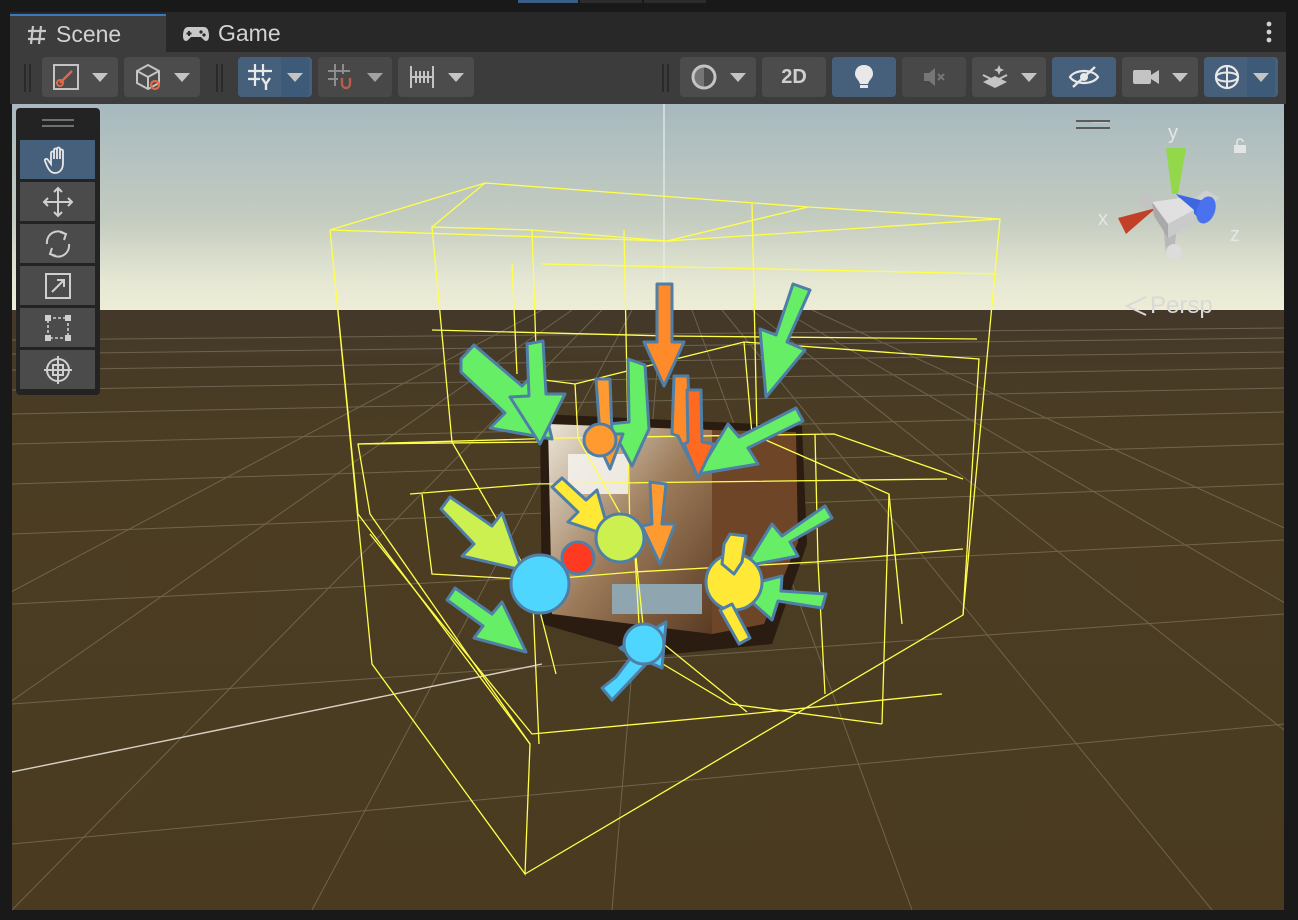  Describe the element at coordinates (1240, 146) in the screenshot. I see `lock-icon` at that location.